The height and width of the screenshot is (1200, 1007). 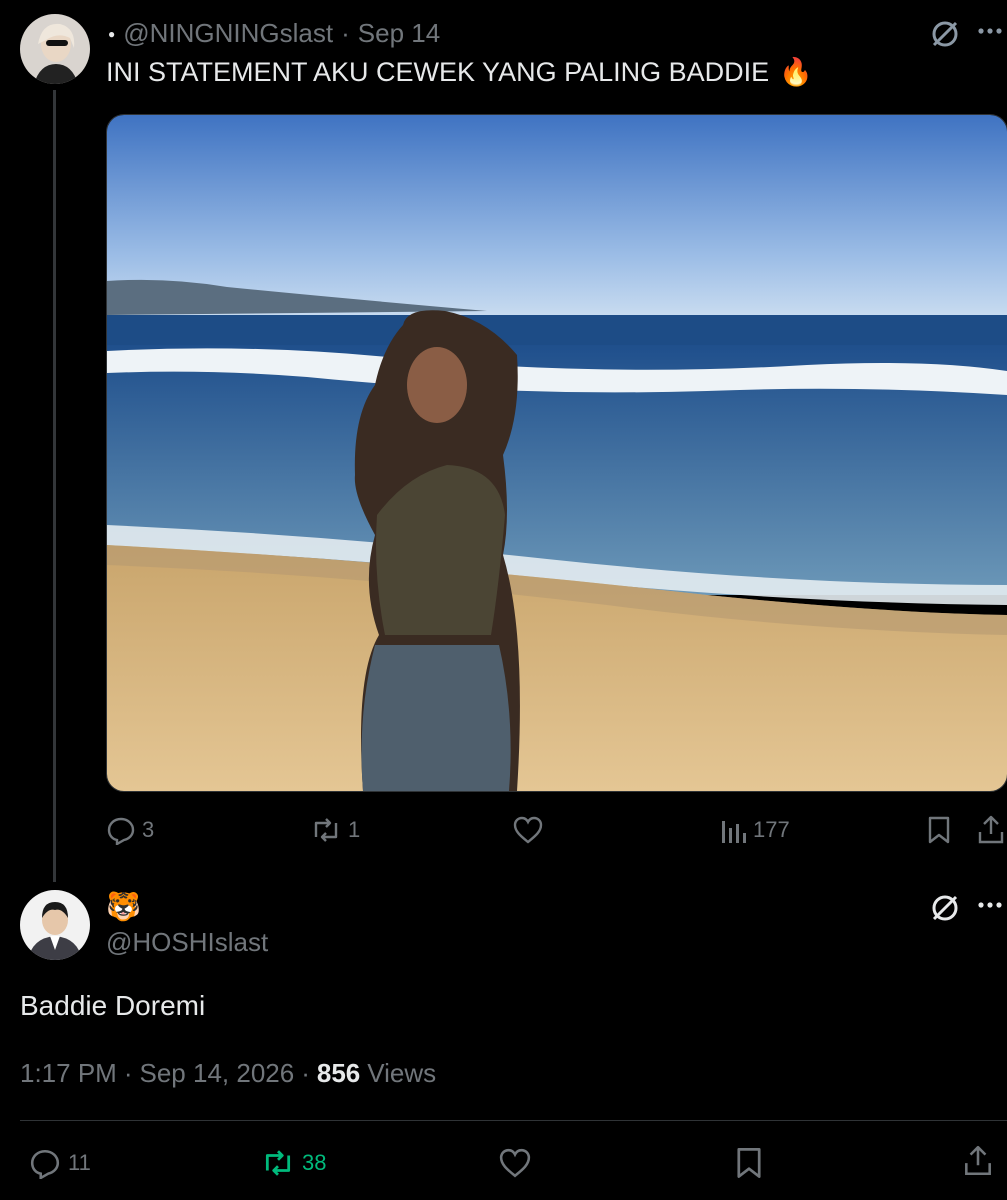 What do you see at coordinates (513, 1120) in the screenshot?
I see `divider` at bounding box center [513, 1120].